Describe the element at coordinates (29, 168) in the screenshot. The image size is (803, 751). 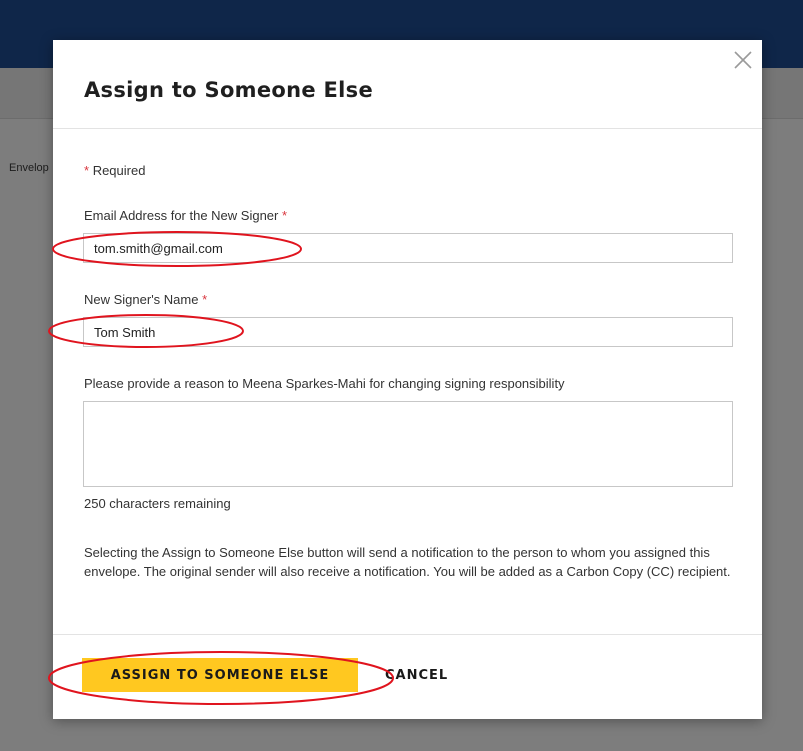
I see `background-envelope-label: Envelop` at that location.